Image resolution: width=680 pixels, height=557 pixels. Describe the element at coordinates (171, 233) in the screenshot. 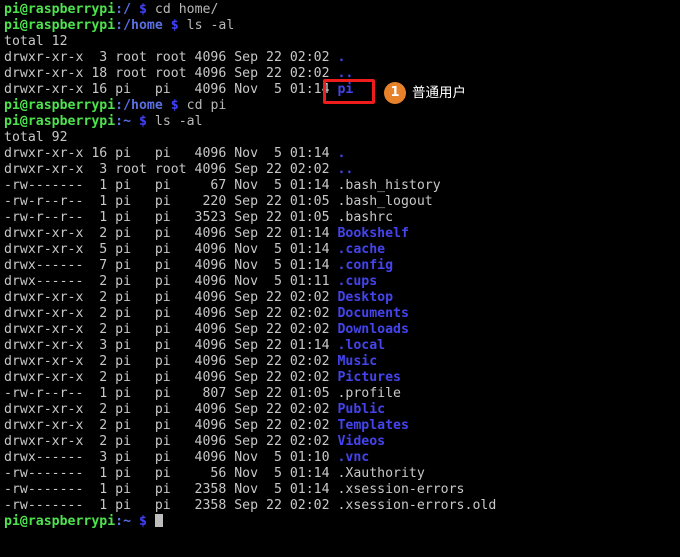

I see `file-metadata: drwxr-xr-x 2 pi pi 4096 Sep 22 01:14` at that location.